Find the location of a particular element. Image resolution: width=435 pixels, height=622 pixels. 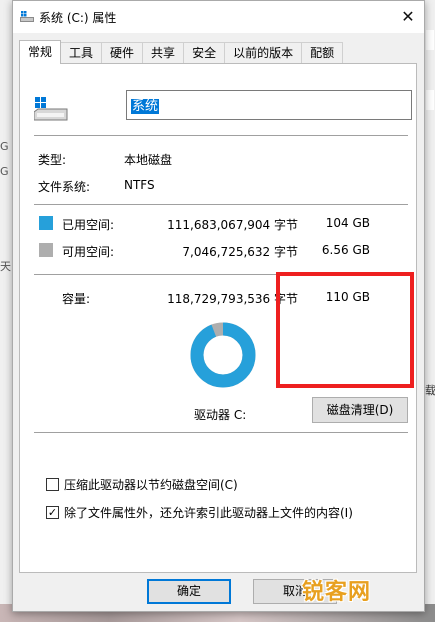

close-icon: ✕ is located at coordinates (408, 16).